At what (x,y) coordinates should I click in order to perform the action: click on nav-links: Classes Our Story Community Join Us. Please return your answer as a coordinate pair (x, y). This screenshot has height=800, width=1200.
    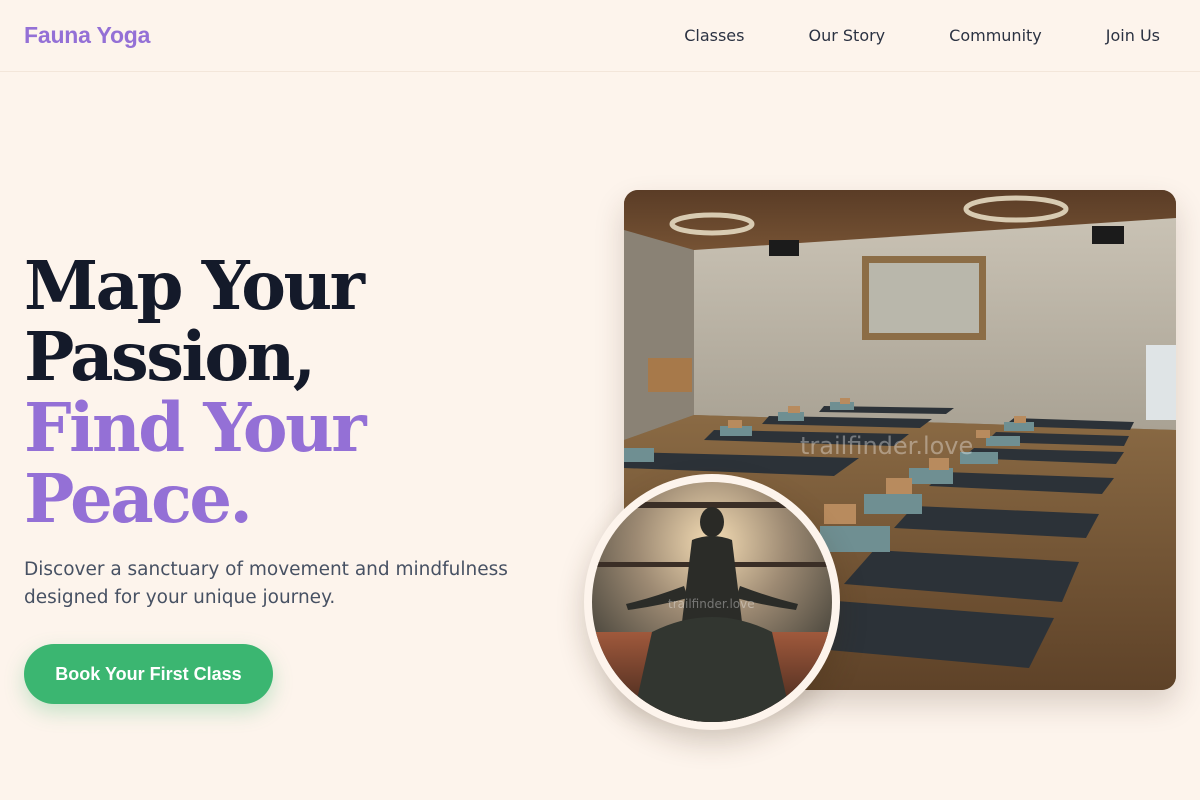
    Looking at the image, I should click on (922, 35).